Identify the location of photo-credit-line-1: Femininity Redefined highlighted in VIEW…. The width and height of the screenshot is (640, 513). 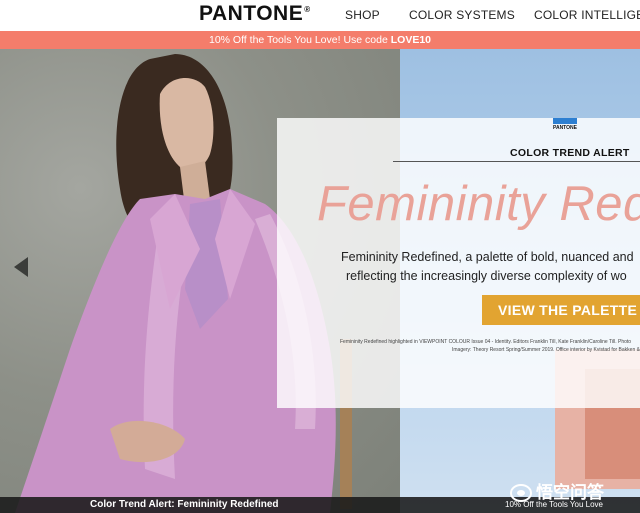
(486, 342).